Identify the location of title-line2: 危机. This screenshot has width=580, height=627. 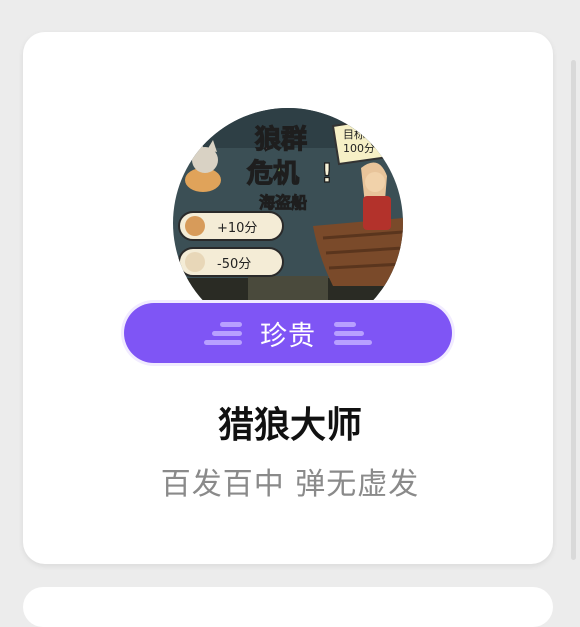
(273, 173).